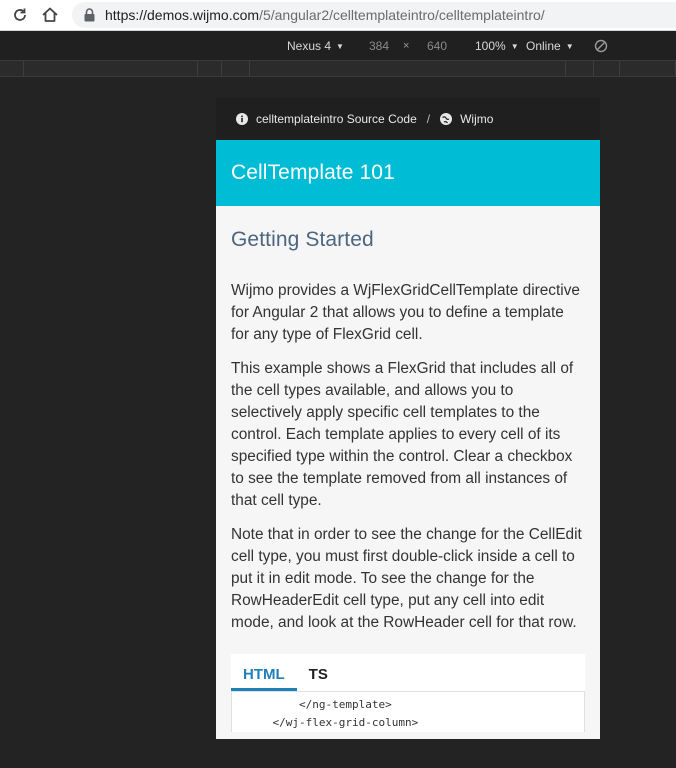  What do you see at coordinates (309, 46) in the screenshot?
I see `device-label: Nexus 4` at bounding box center [309, 46].